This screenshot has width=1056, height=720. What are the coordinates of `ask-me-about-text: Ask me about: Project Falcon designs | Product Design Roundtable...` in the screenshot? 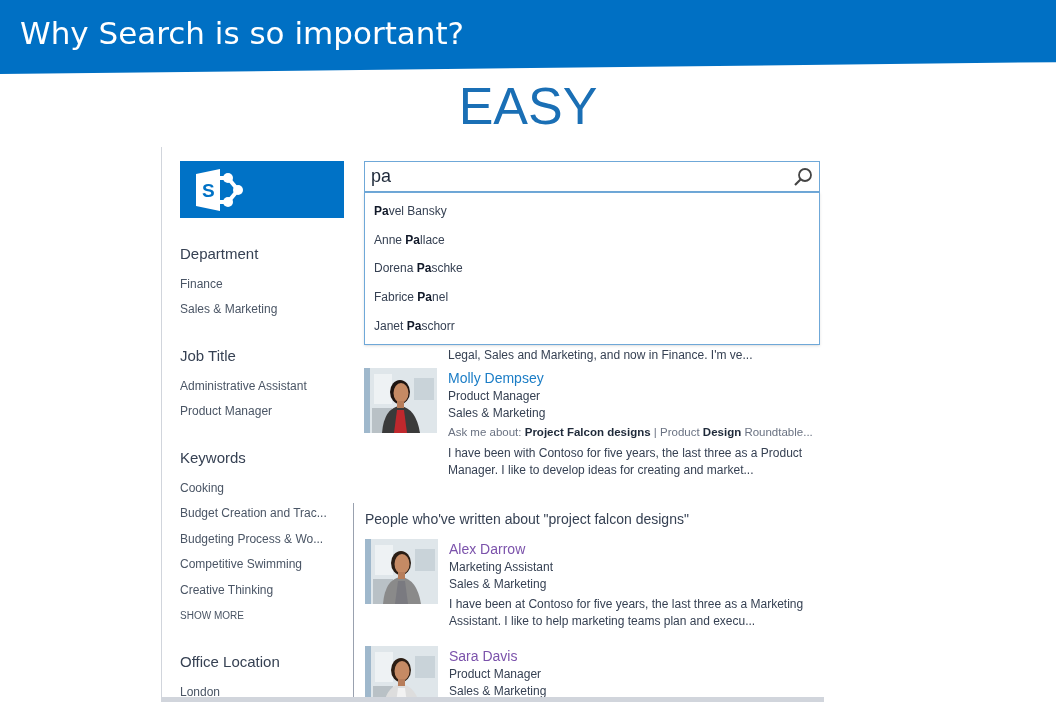 It's located at (630, 432).